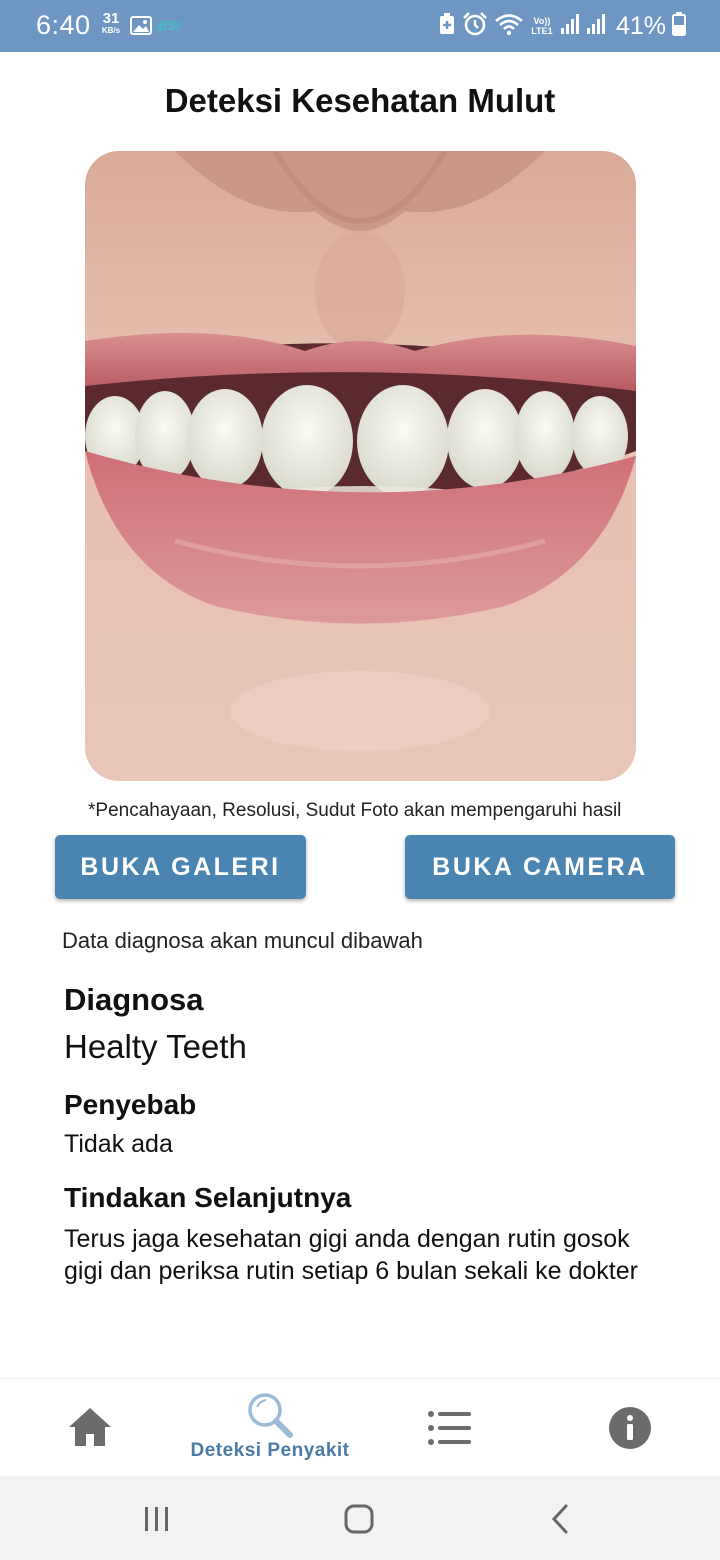 This screenshot has height=1560, width=720. What do you see at coordinates (63, 25) in the screenshot?
I see `status-time: 6:40` at bounding box center [63, 25].